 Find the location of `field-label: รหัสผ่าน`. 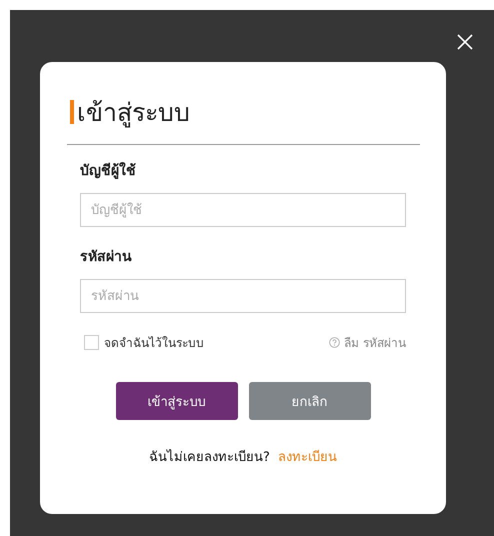

field-label: รหัสผ่าน is located at coordinates (106, 257).